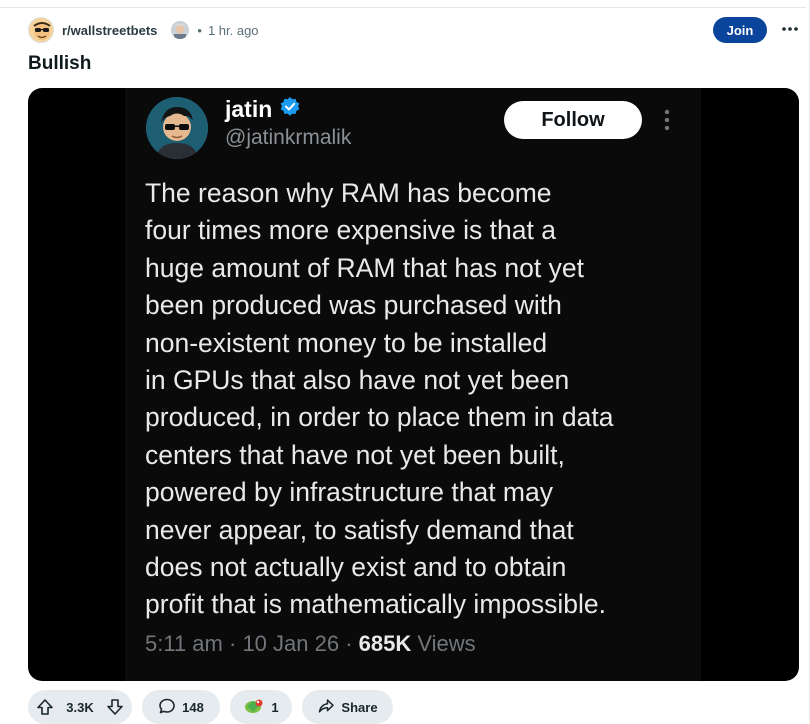 This screenshot has height=724, width=810. I want to click on post-action-bar: 3.3K 148 1 Share, so click(210, 707).